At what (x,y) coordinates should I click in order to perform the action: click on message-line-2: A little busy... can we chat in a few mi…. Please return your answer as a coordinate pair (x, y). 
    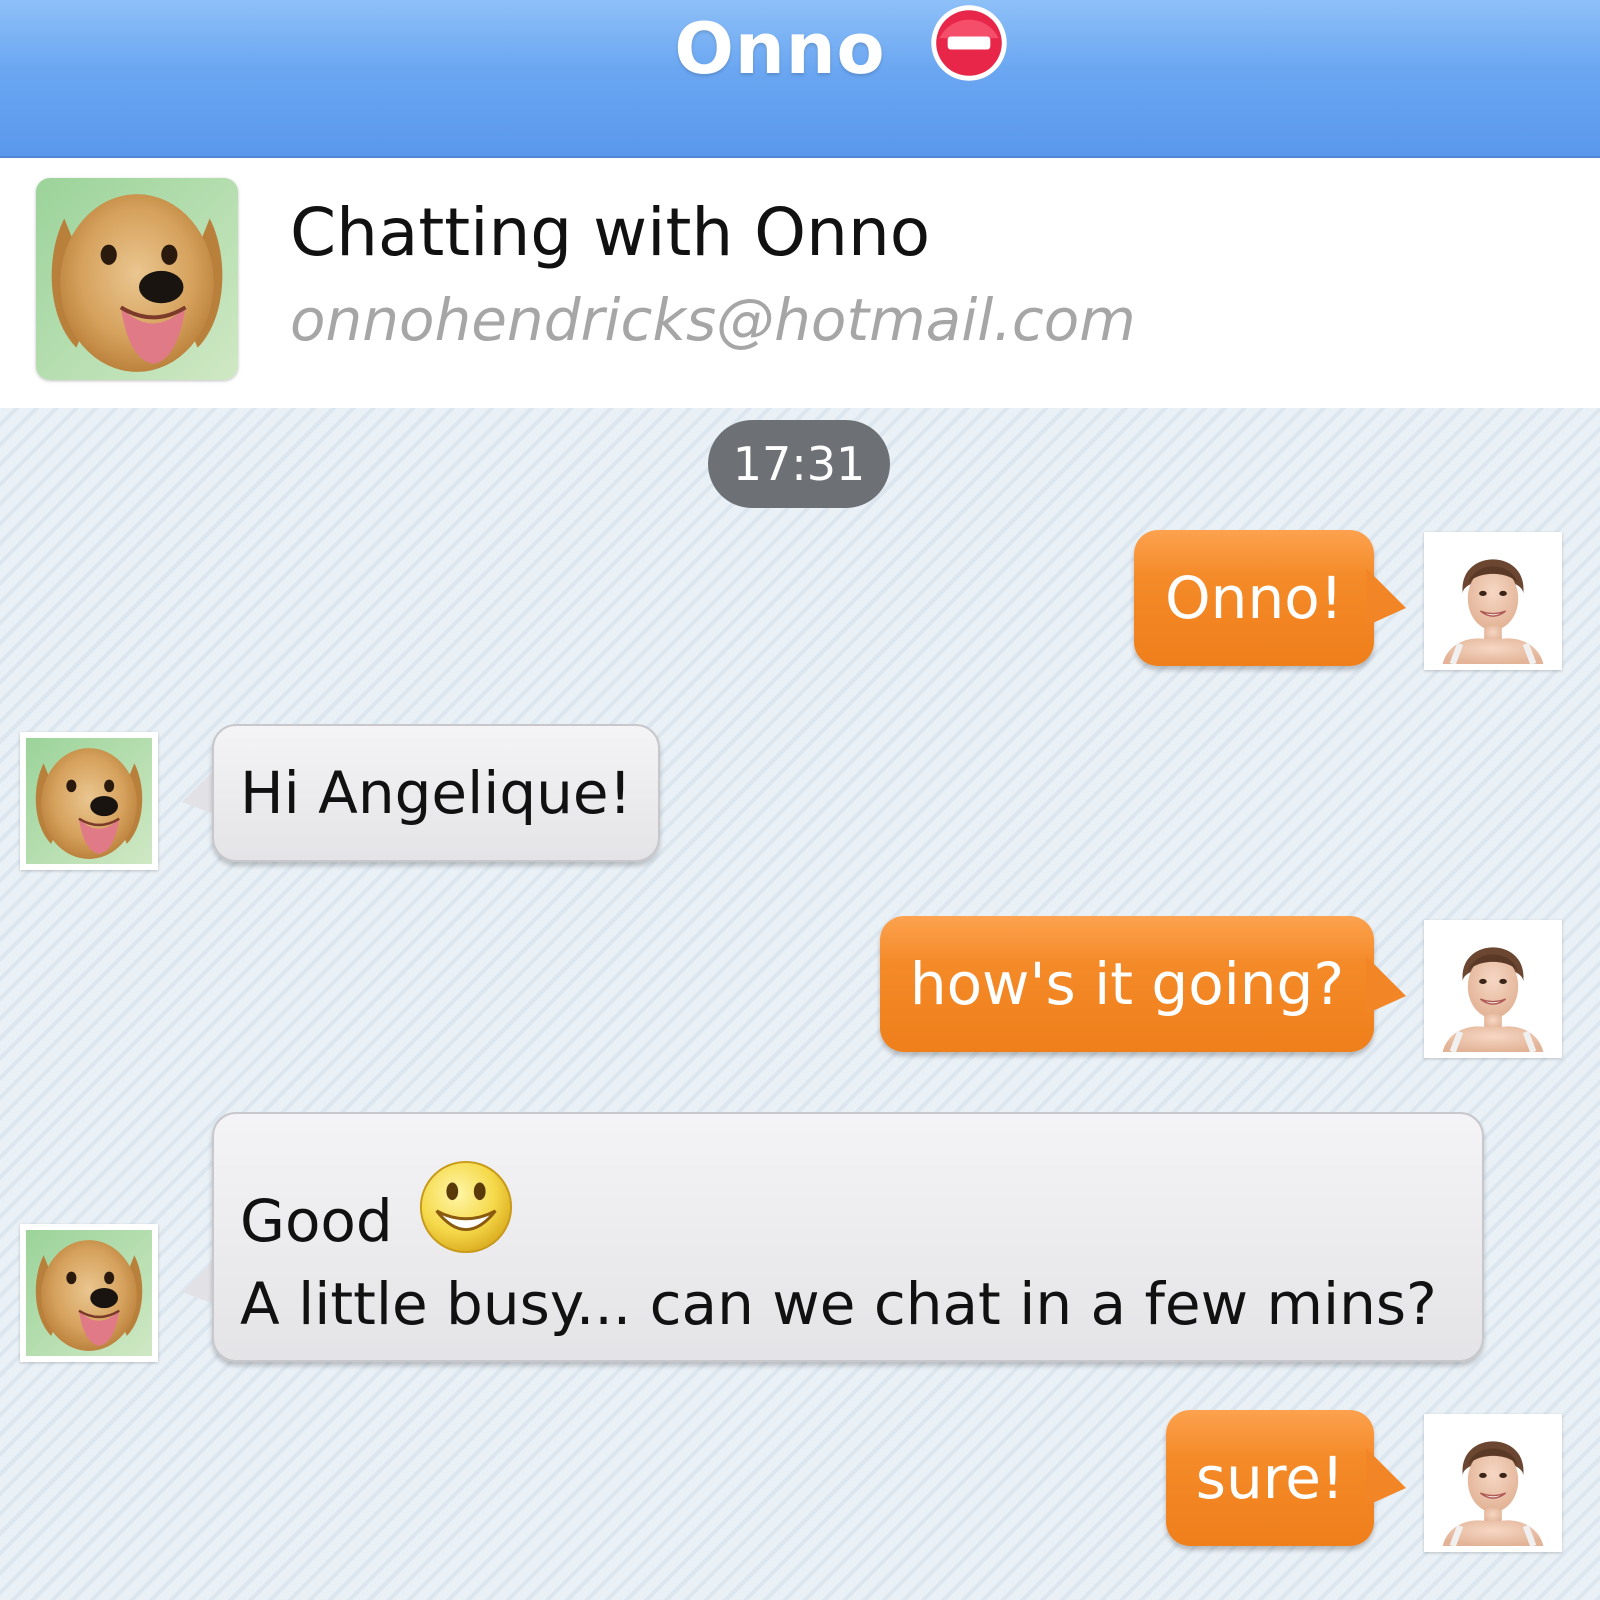
    Looking at the image, I should click on (861, 1304).